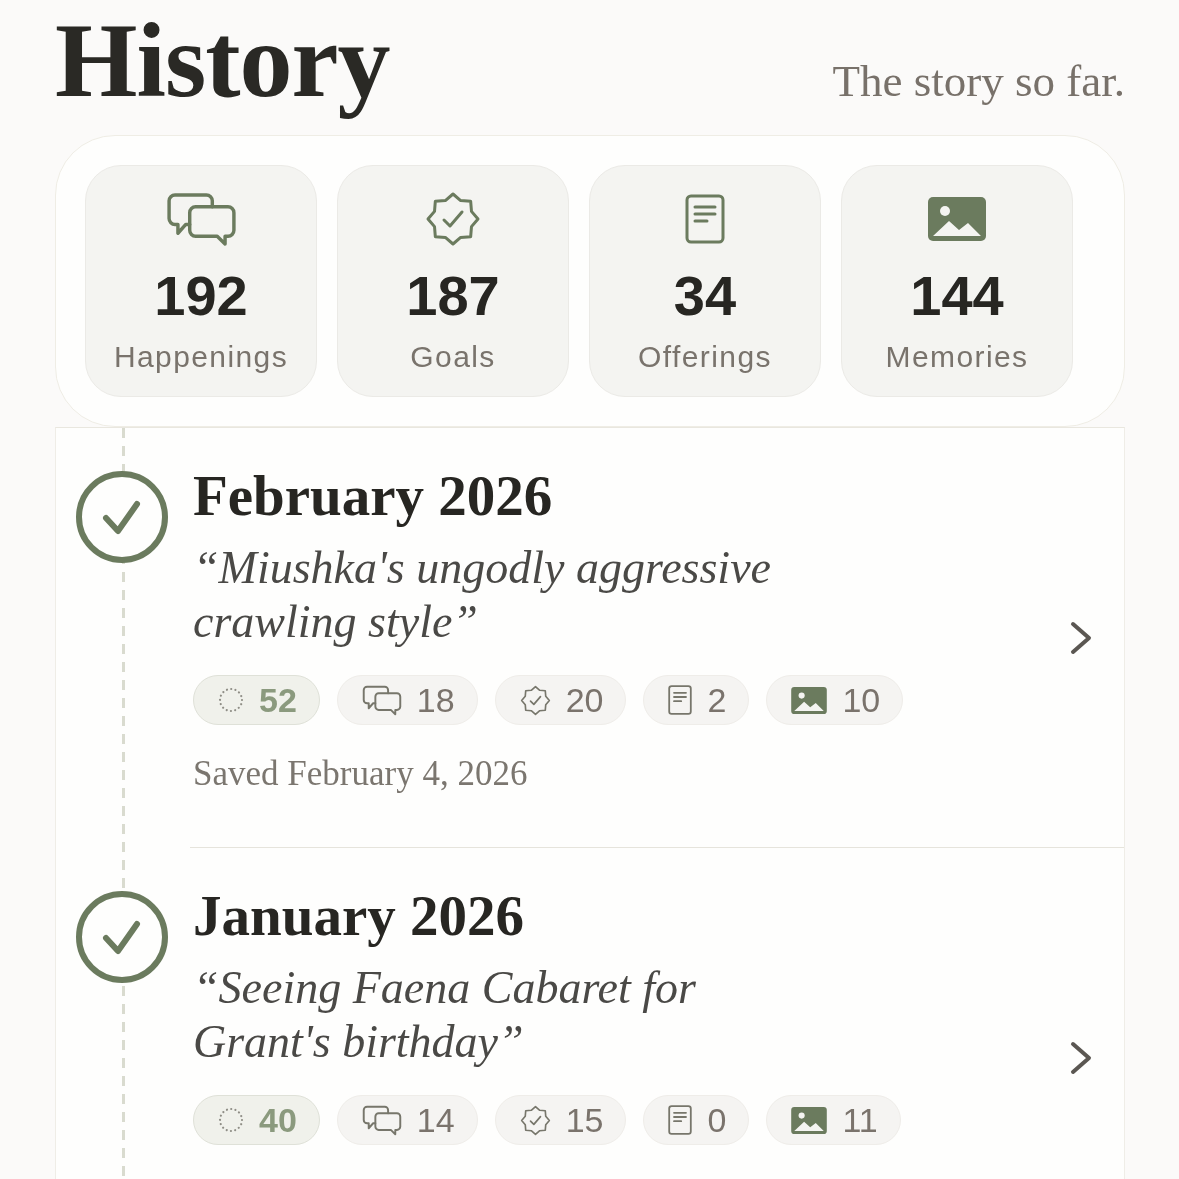  Describe the element at coordinates (957, 357) in the screenshot. I see `stat-label: Memories` at that location.